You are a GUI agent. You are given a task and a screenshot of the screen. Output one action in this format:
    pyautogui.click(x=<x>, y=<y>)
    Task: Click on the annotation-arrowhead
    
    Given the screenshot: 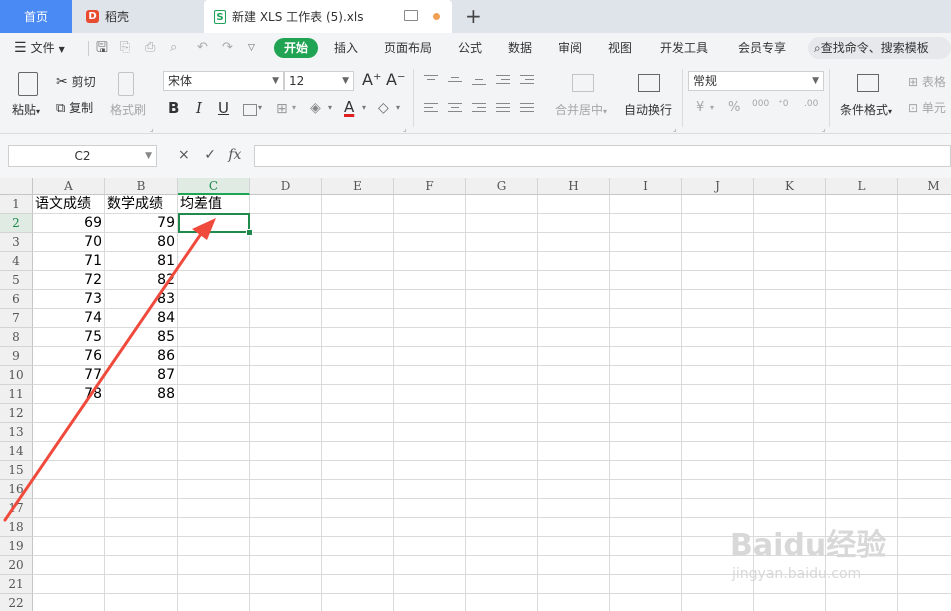 What is the action you would take?
    pyautogui.click(x=204, y=229)
    